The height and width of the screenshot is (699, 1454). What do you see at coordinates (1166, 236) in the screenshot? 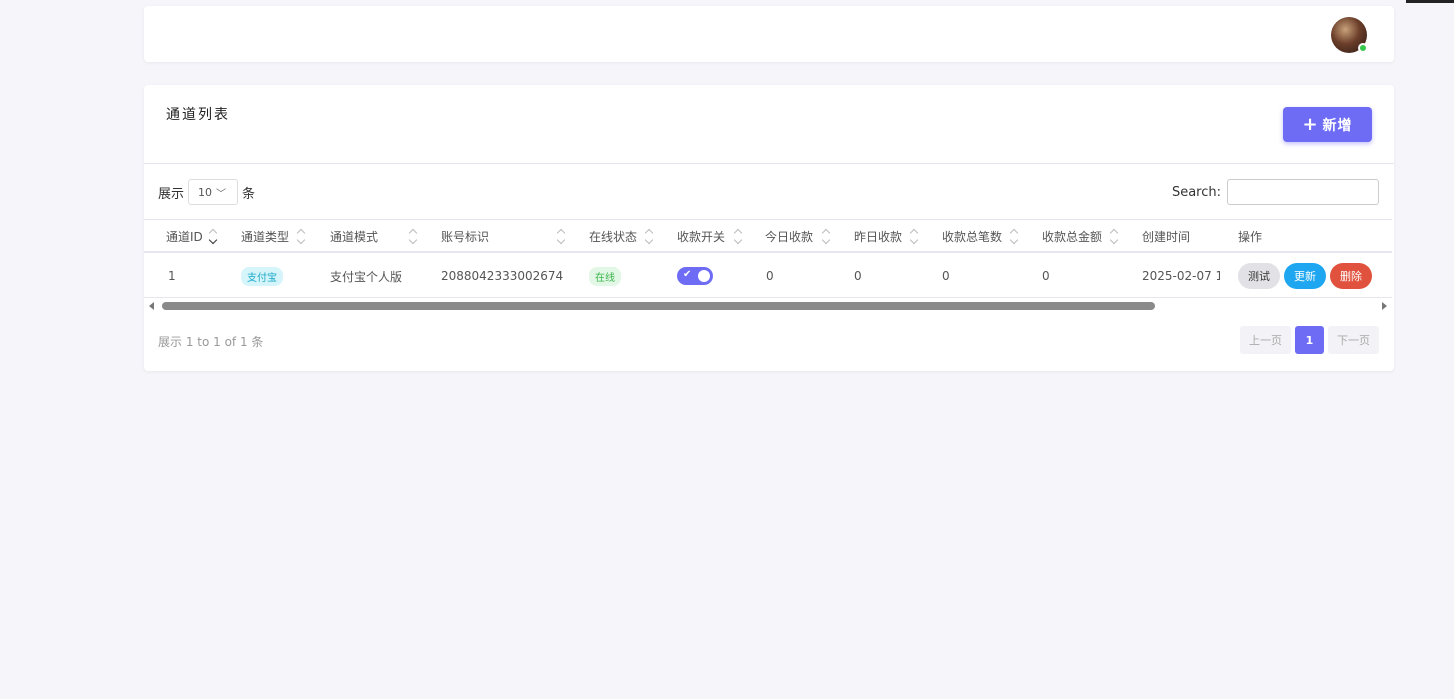
I see `column-header-created: 创建时间` at bounding box center [1166, 236].